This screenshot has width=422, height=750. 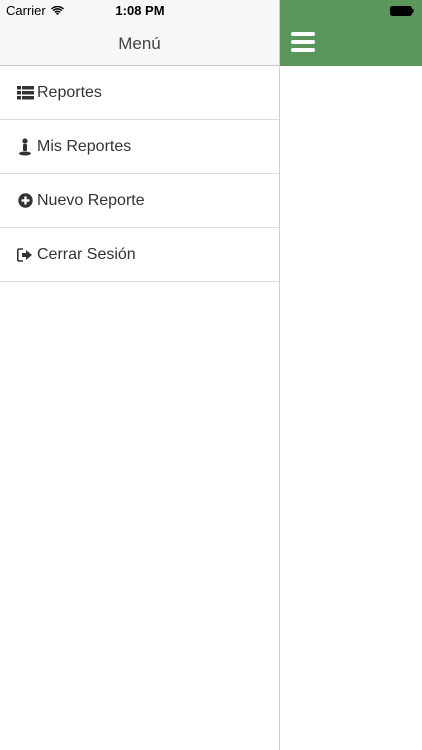 I want to click on menu-item-label: Reportes, so click(x=69, y=92).